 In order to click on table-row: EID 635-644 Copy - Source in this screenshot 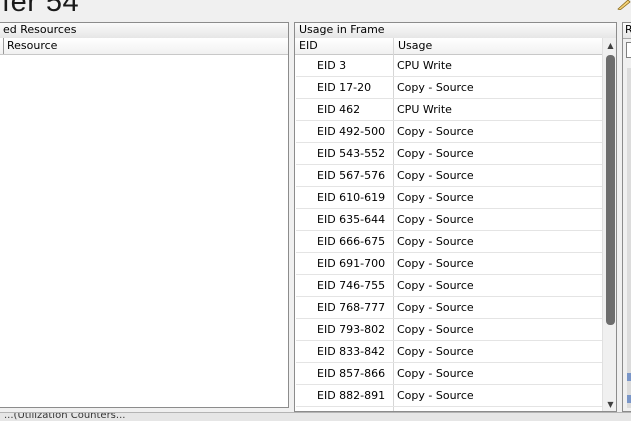, I will do `click(449, 220)`.